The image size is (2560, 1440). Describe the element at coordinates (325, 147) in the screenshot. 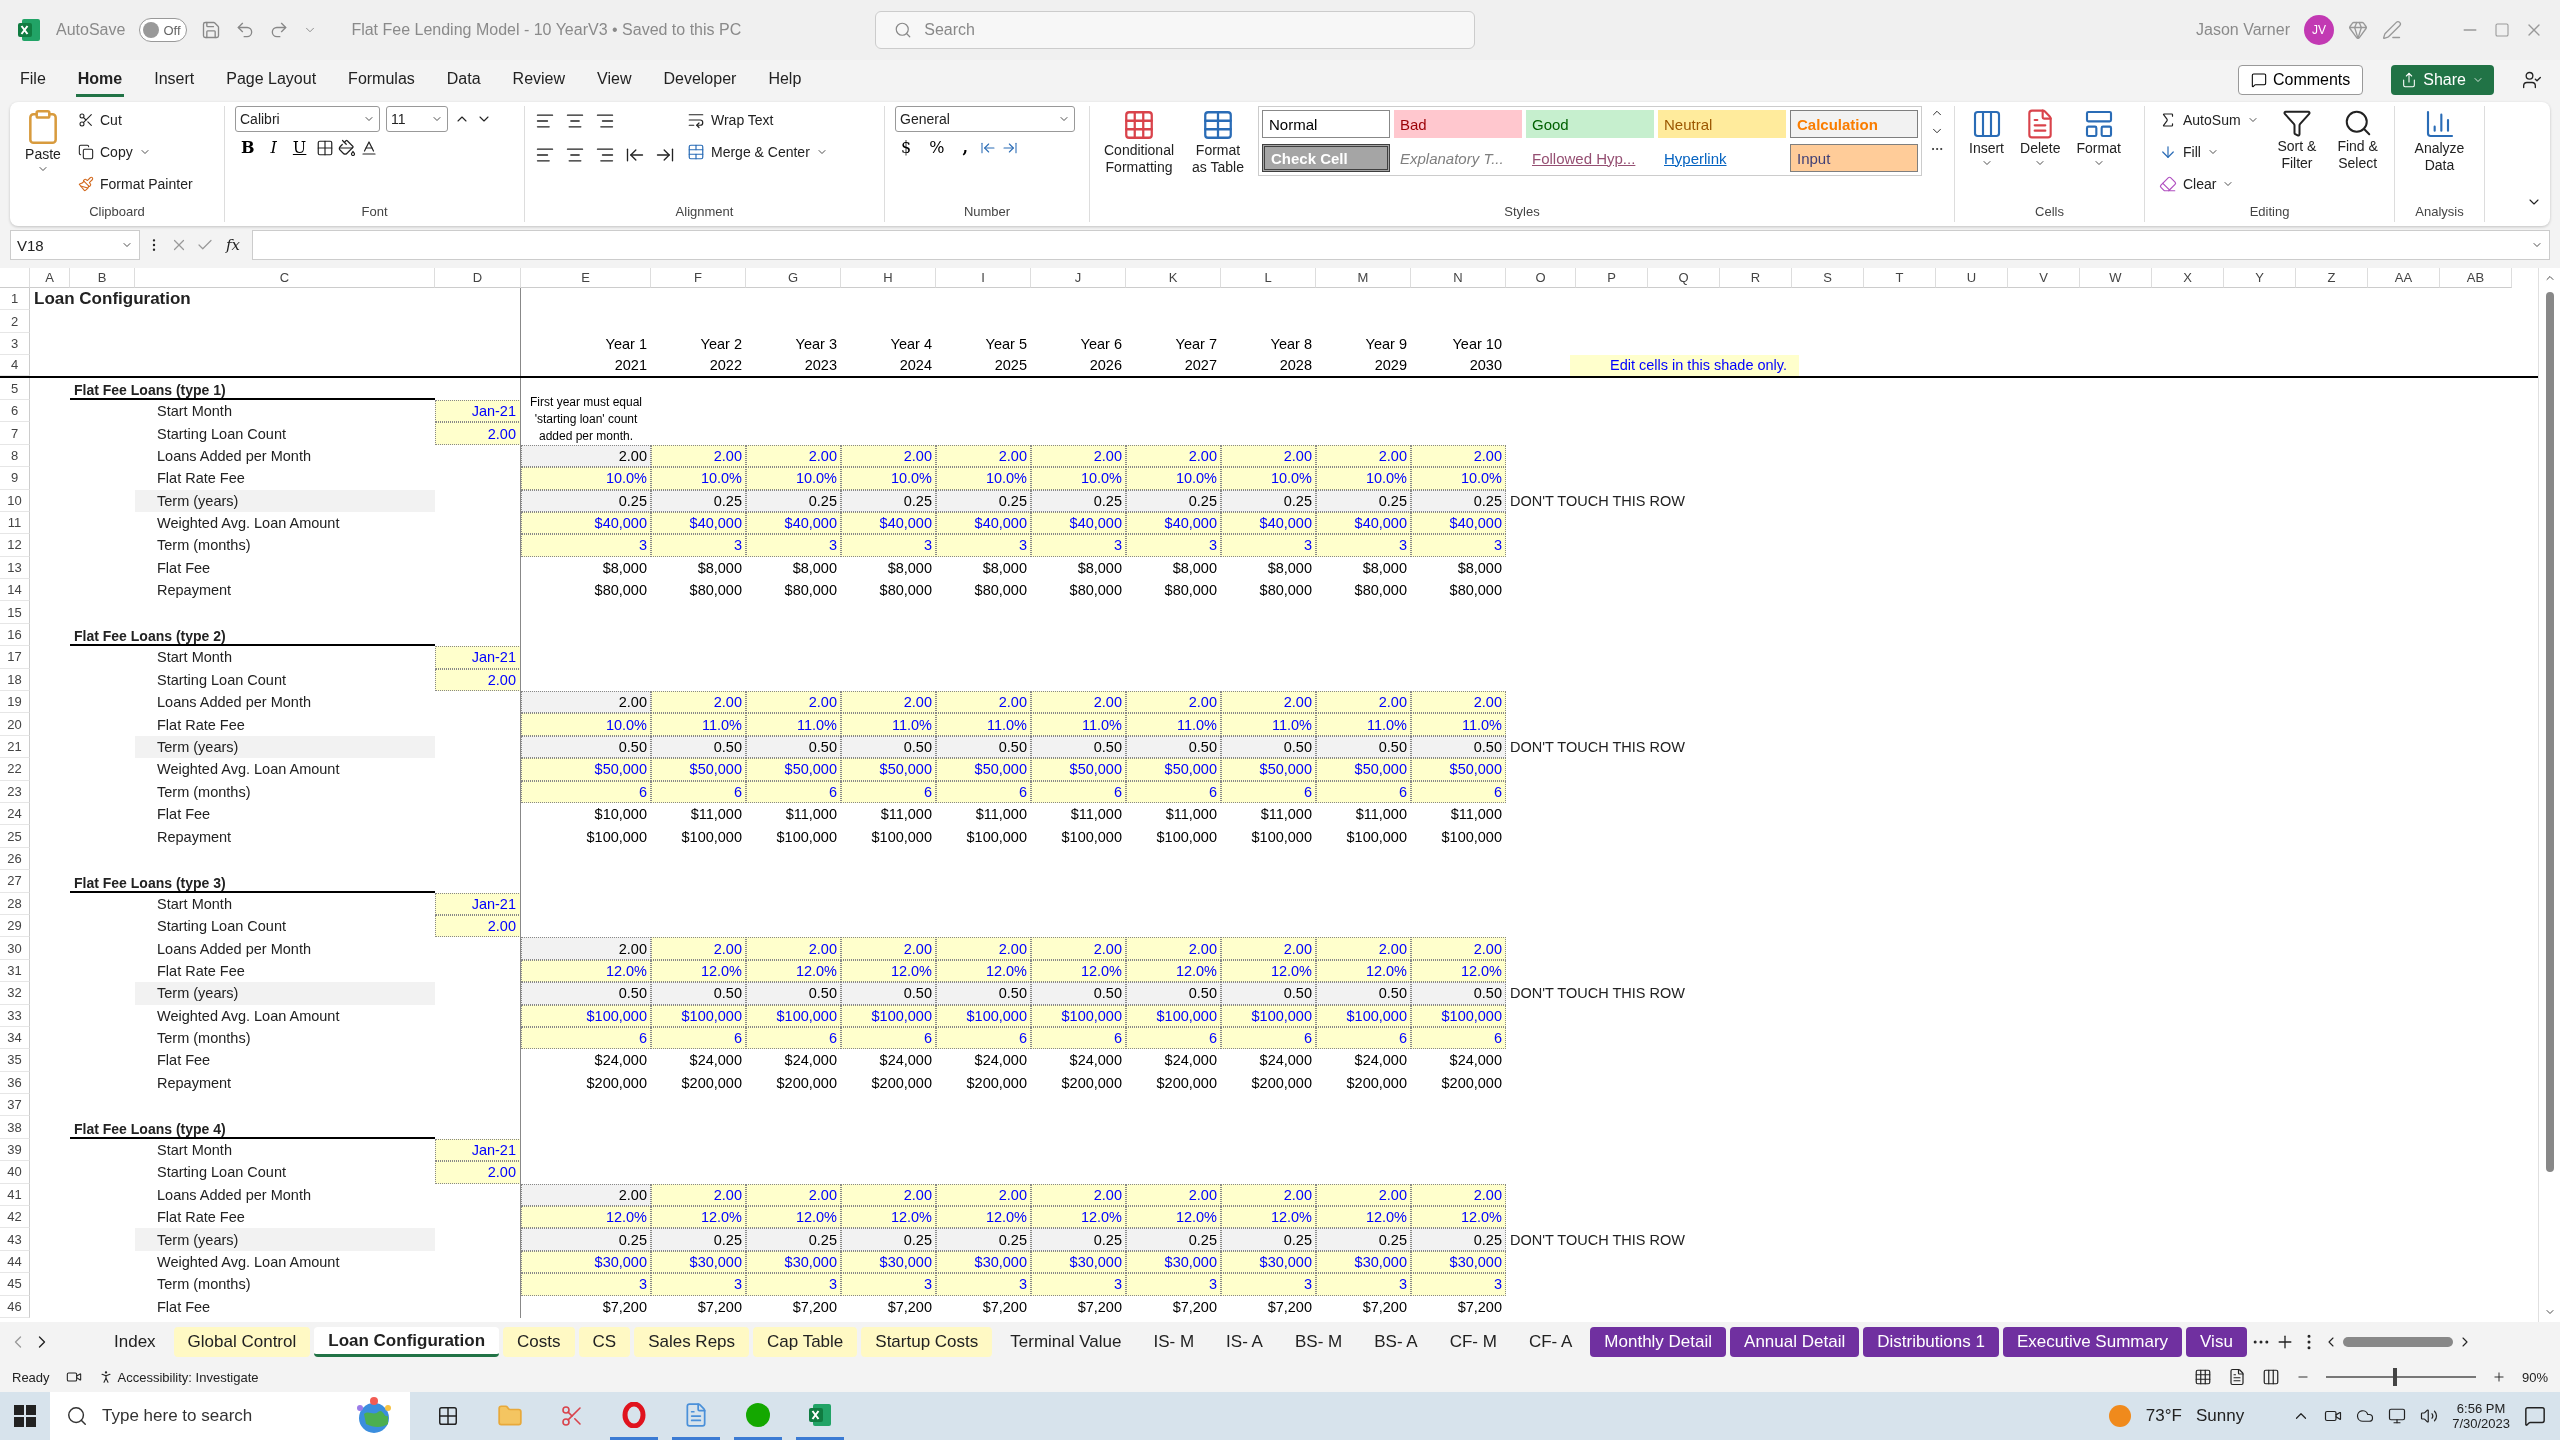

I see `borders-icon` at that location.